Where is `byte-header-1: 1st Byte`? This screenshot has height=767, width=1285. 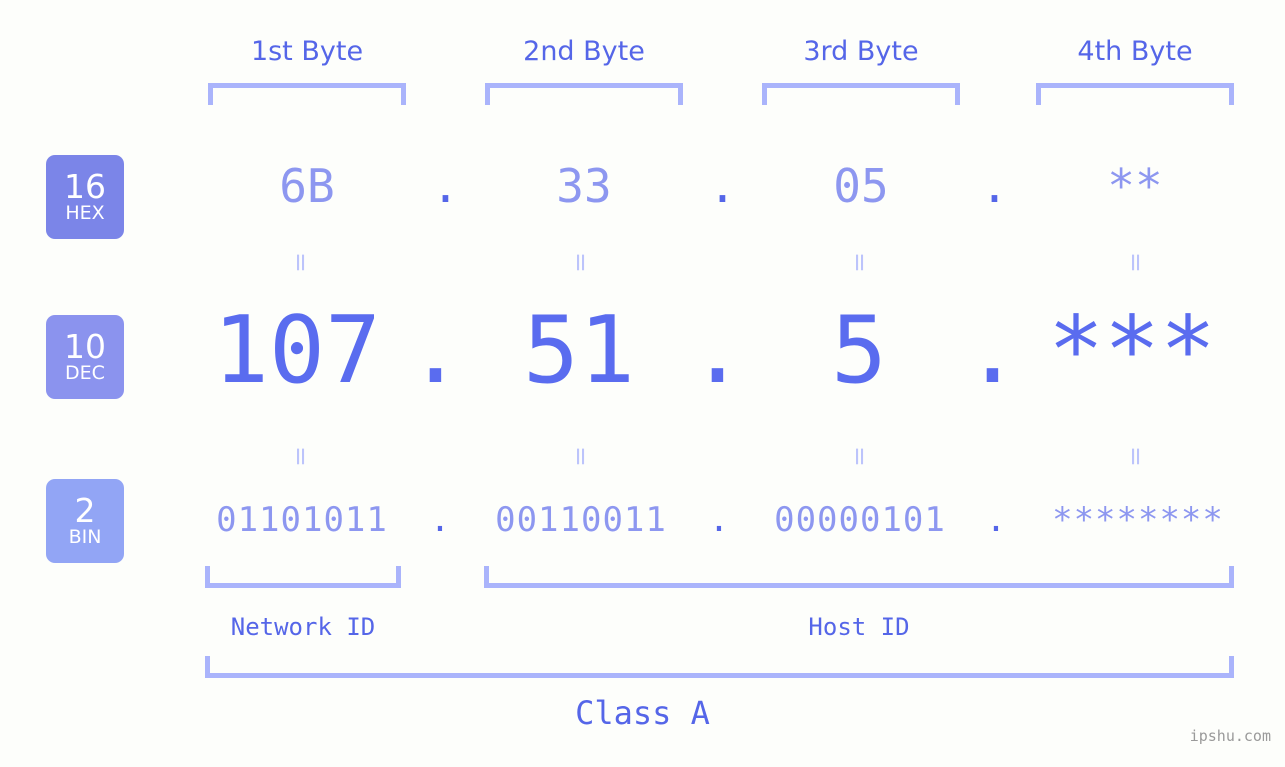
byte-header-1: 1st Byte is located at coordinates (307, 51).